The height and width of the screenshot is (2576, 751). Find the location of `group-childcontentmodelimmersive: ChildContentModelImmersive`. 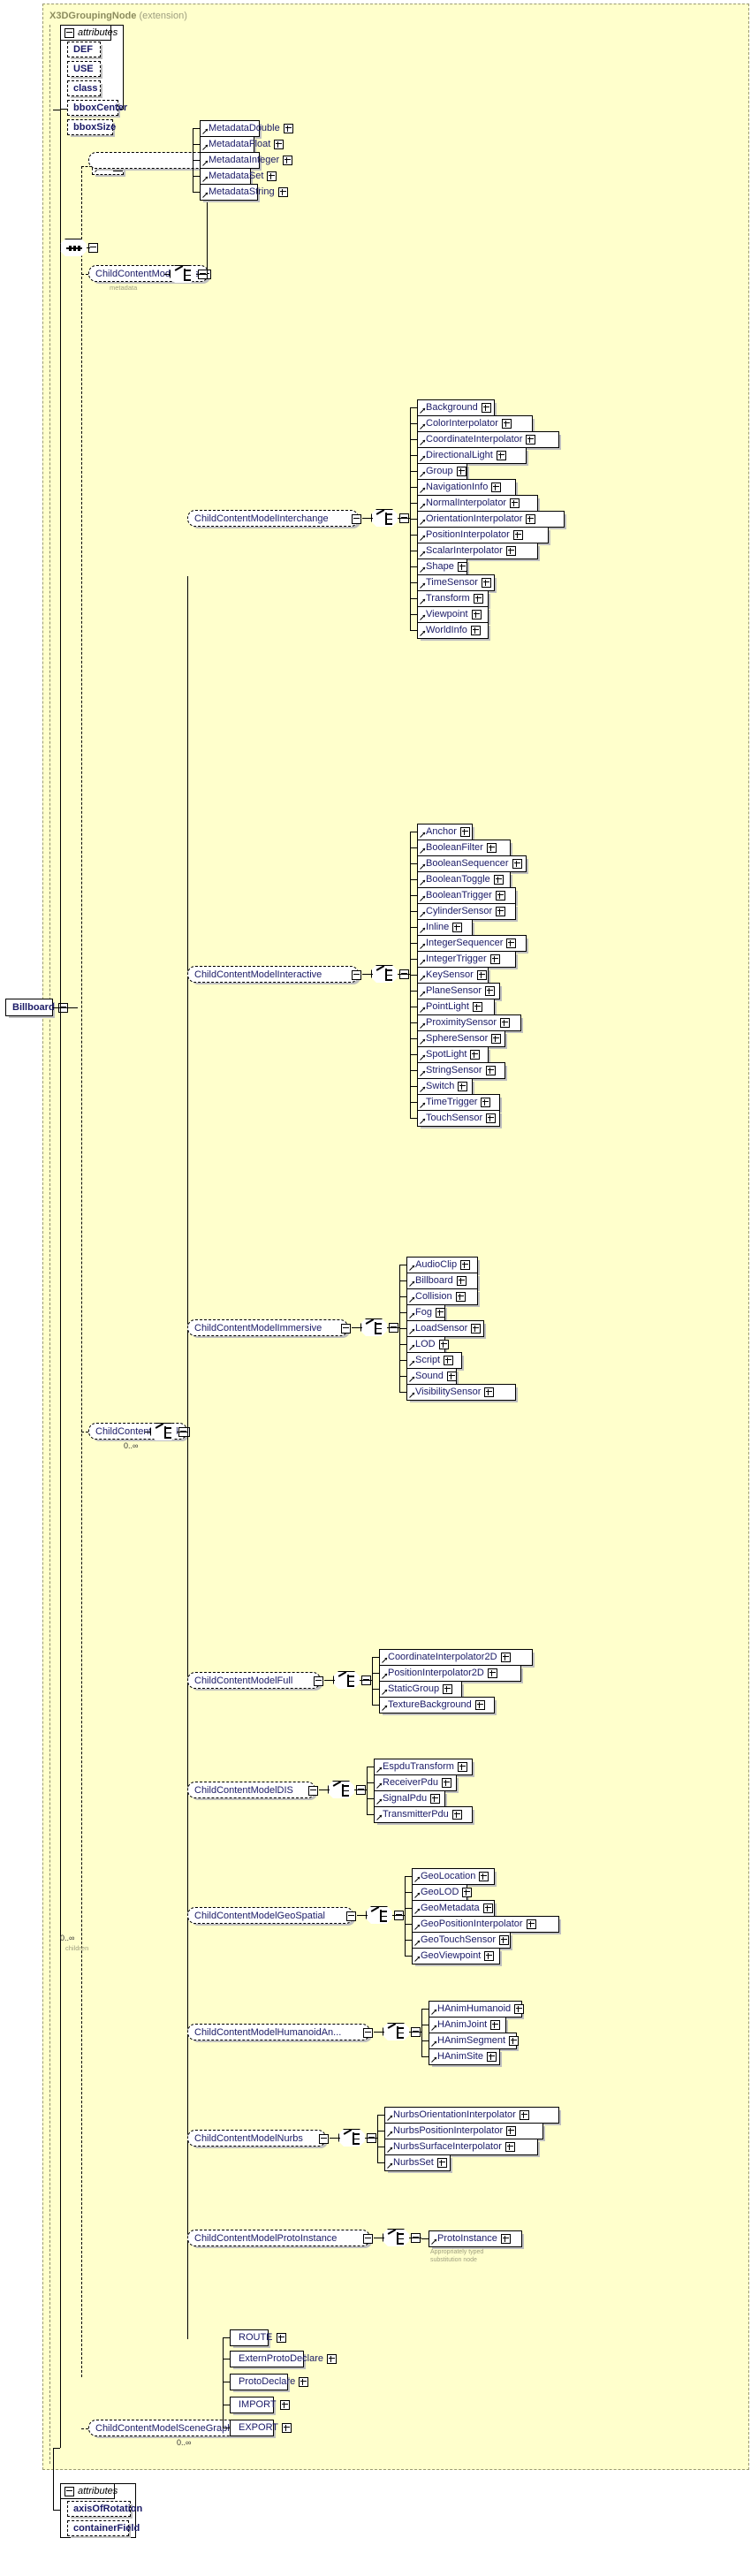

group-childcontentmodelimmersive: ChildContentModelImmersive is located at coordinates (269, 1327).